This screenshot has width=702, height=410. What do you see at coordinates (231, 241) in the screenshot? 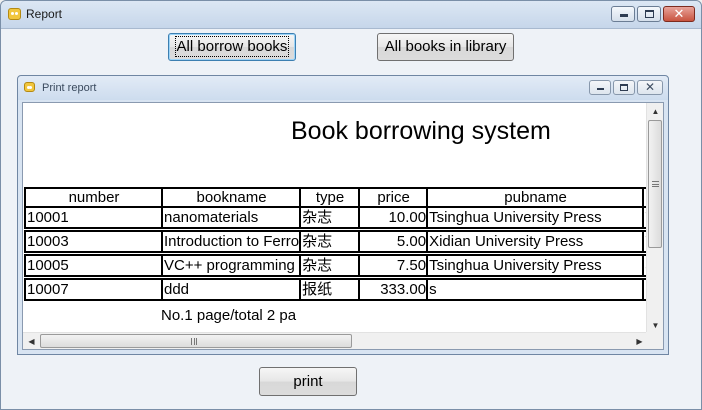
I see `cell-bookname: Introduction to Ferro` at bounding box center [231, 241].